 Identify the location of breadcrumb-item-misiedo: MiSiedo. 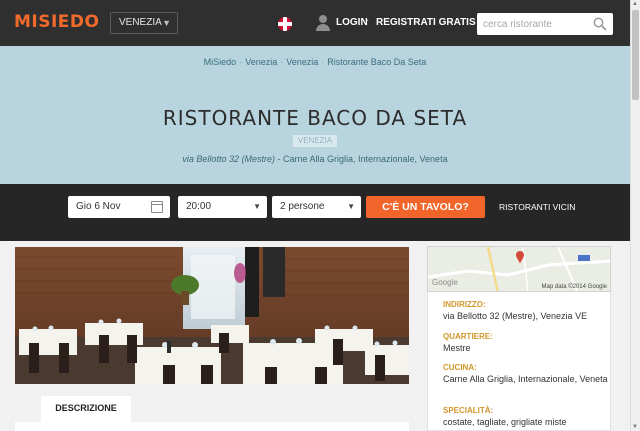
(220, 62).